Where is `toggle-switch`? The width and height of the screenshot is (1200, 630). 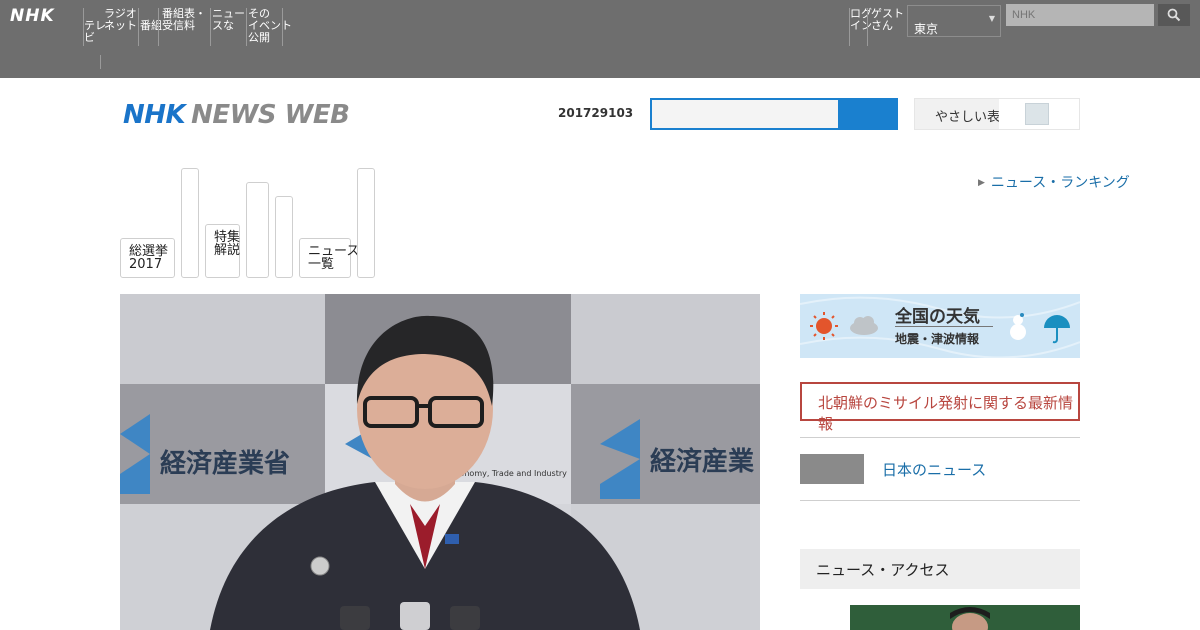
toggle-switch is located at coordinates (1039, 114).